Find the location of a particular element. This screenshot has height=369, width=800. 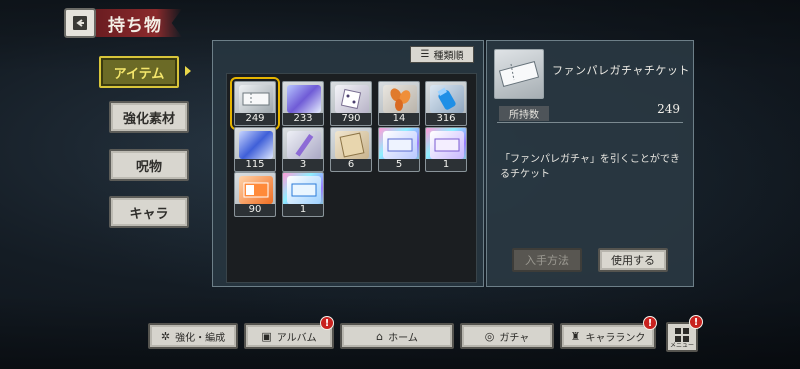

item-slot: 790 is located at coordinates (351, 103).